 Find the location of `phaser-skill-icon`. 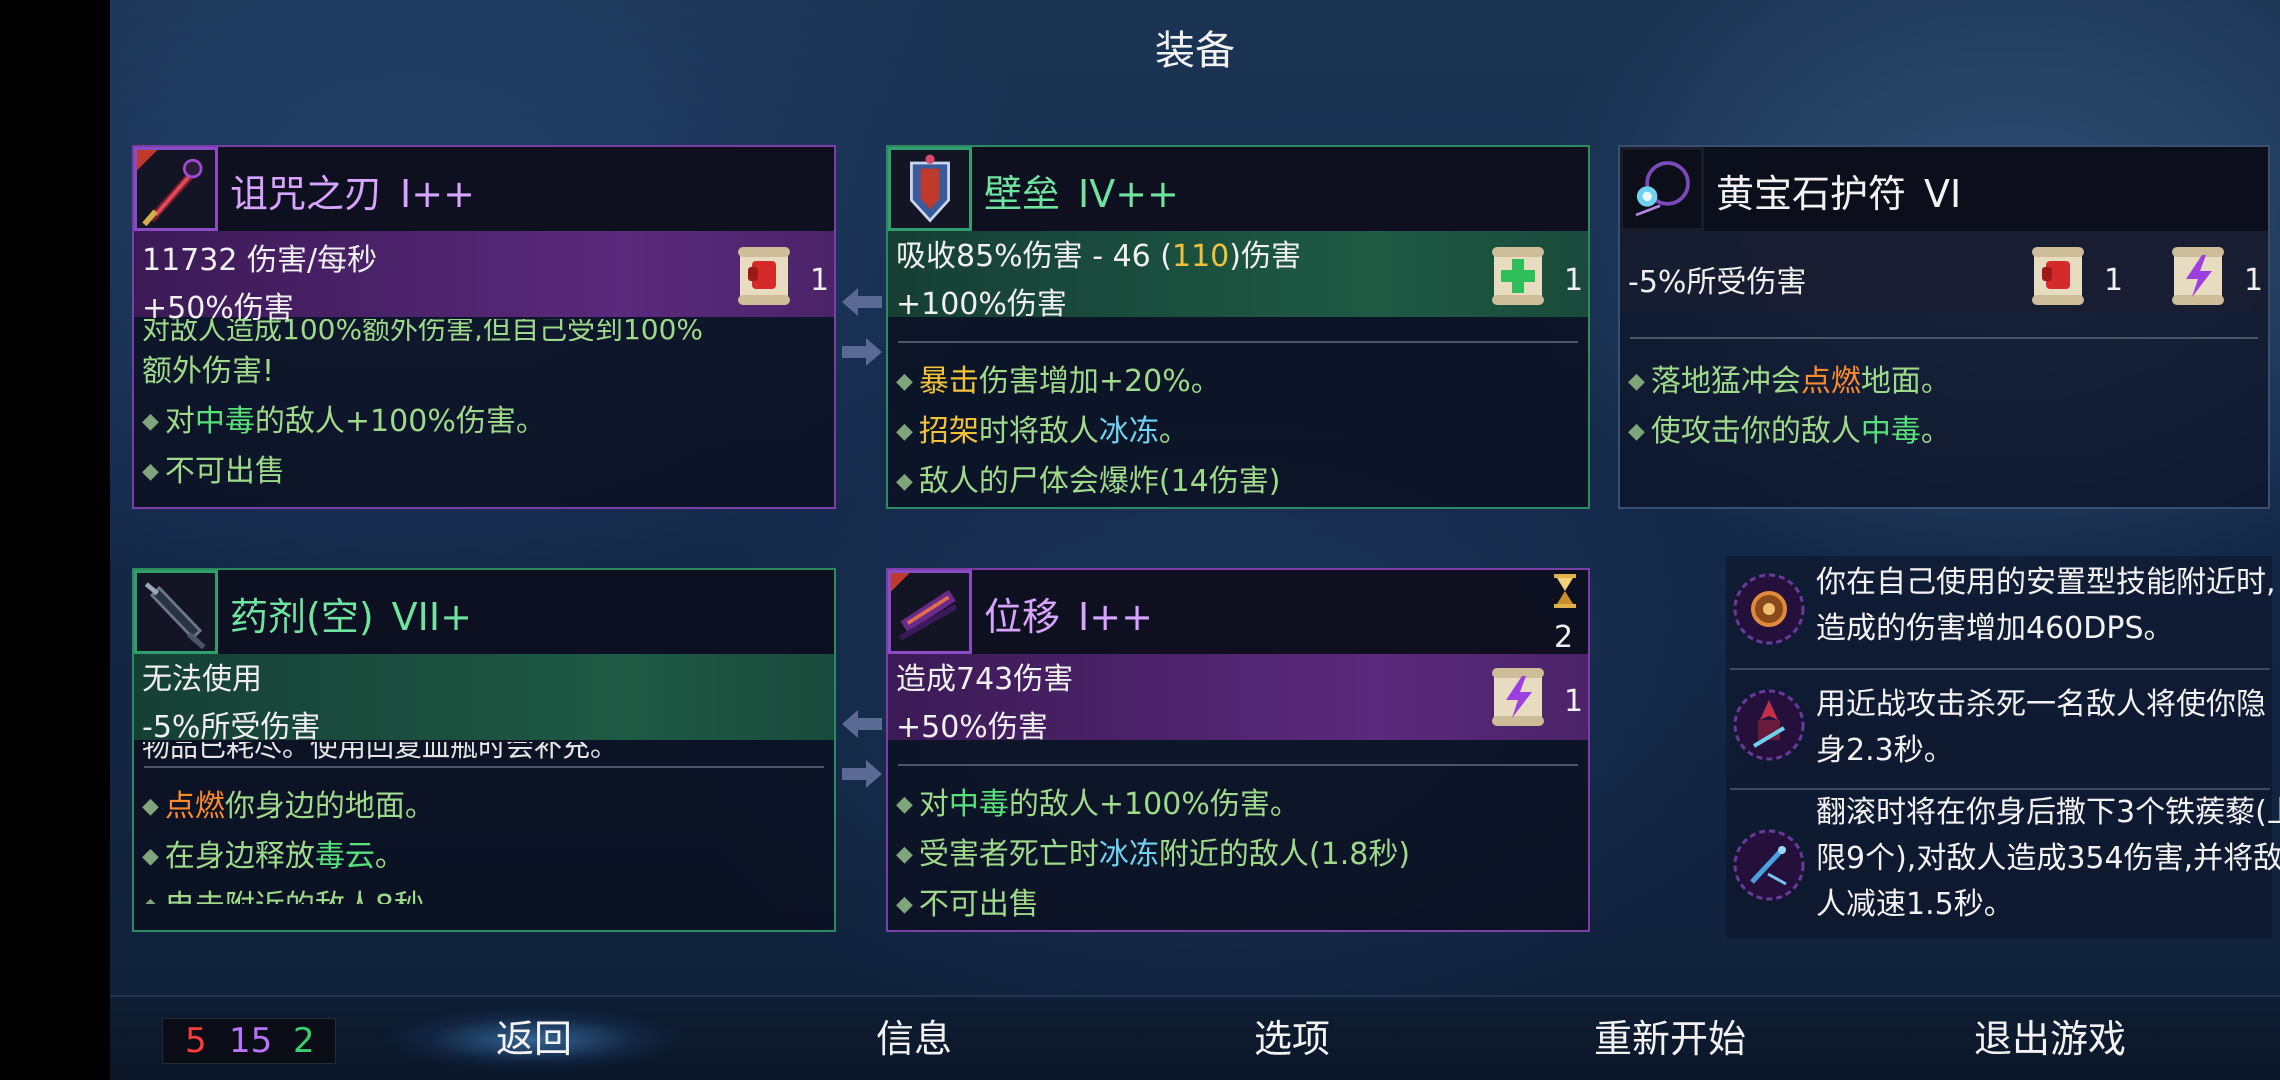

phaser-skill-icon is located at coordinates (930, 612).